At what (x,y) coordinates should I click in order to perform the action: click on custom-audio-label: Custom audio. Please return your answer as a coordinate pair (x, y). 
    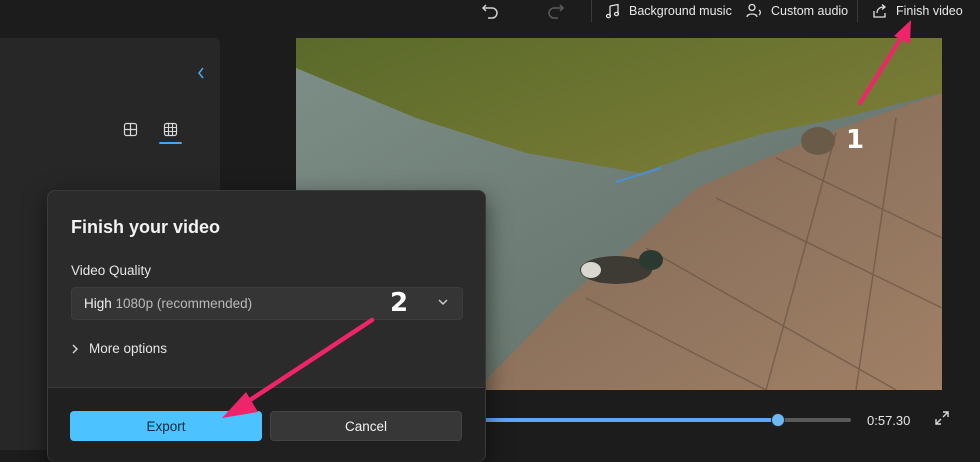
    Looking at the image, I should click on (810, 11).